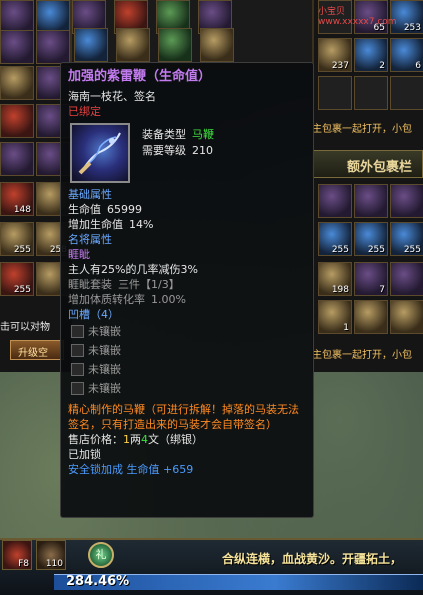  Describe the element at coordinates (124, 209) in the screenshot. I see `hp-value: 65999` at that location.